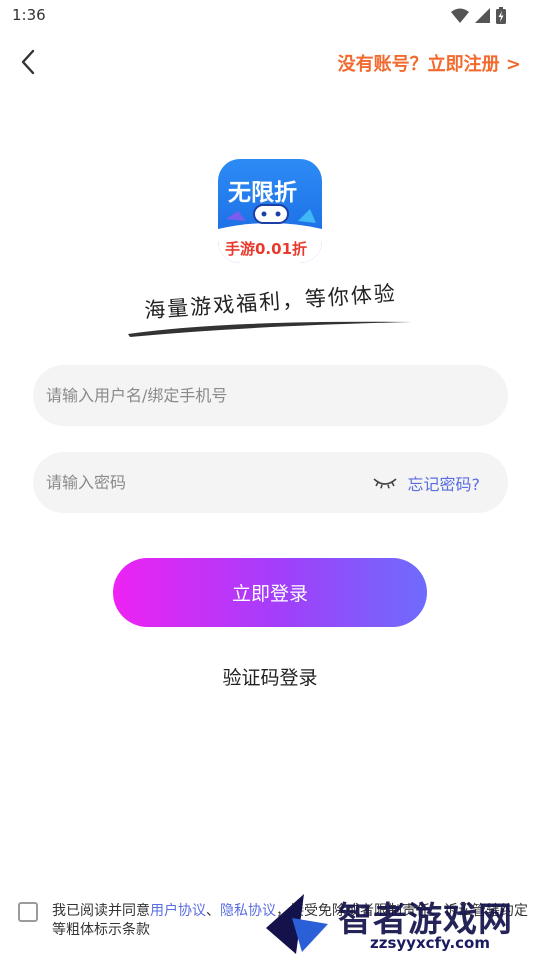 The image size is (540, 960). I want to click on app-logo: 无限折 手游0.01折, so click(270, 211).